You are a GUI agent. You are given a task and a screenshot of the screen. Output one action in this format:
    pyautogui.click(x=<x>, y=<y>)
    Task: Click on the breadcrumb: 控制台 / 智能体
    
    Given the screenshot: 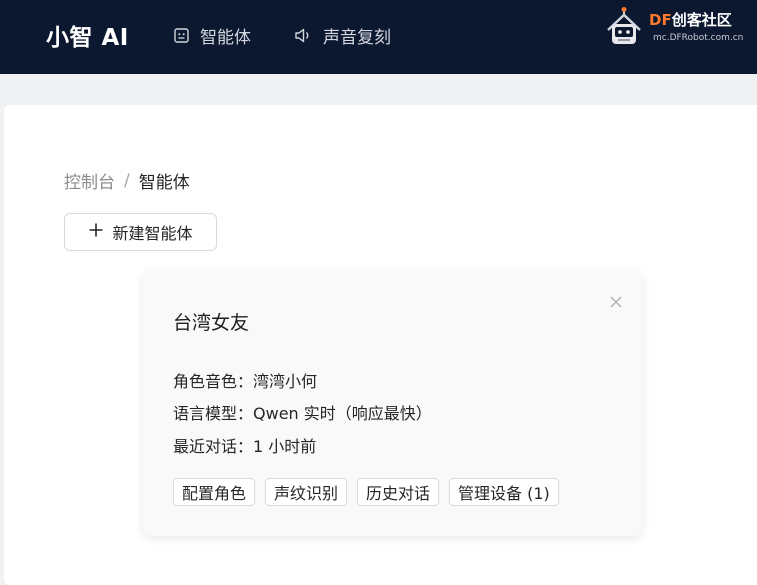 What is the action you would take?
    pyautogui.click(x=127, y=181)
    